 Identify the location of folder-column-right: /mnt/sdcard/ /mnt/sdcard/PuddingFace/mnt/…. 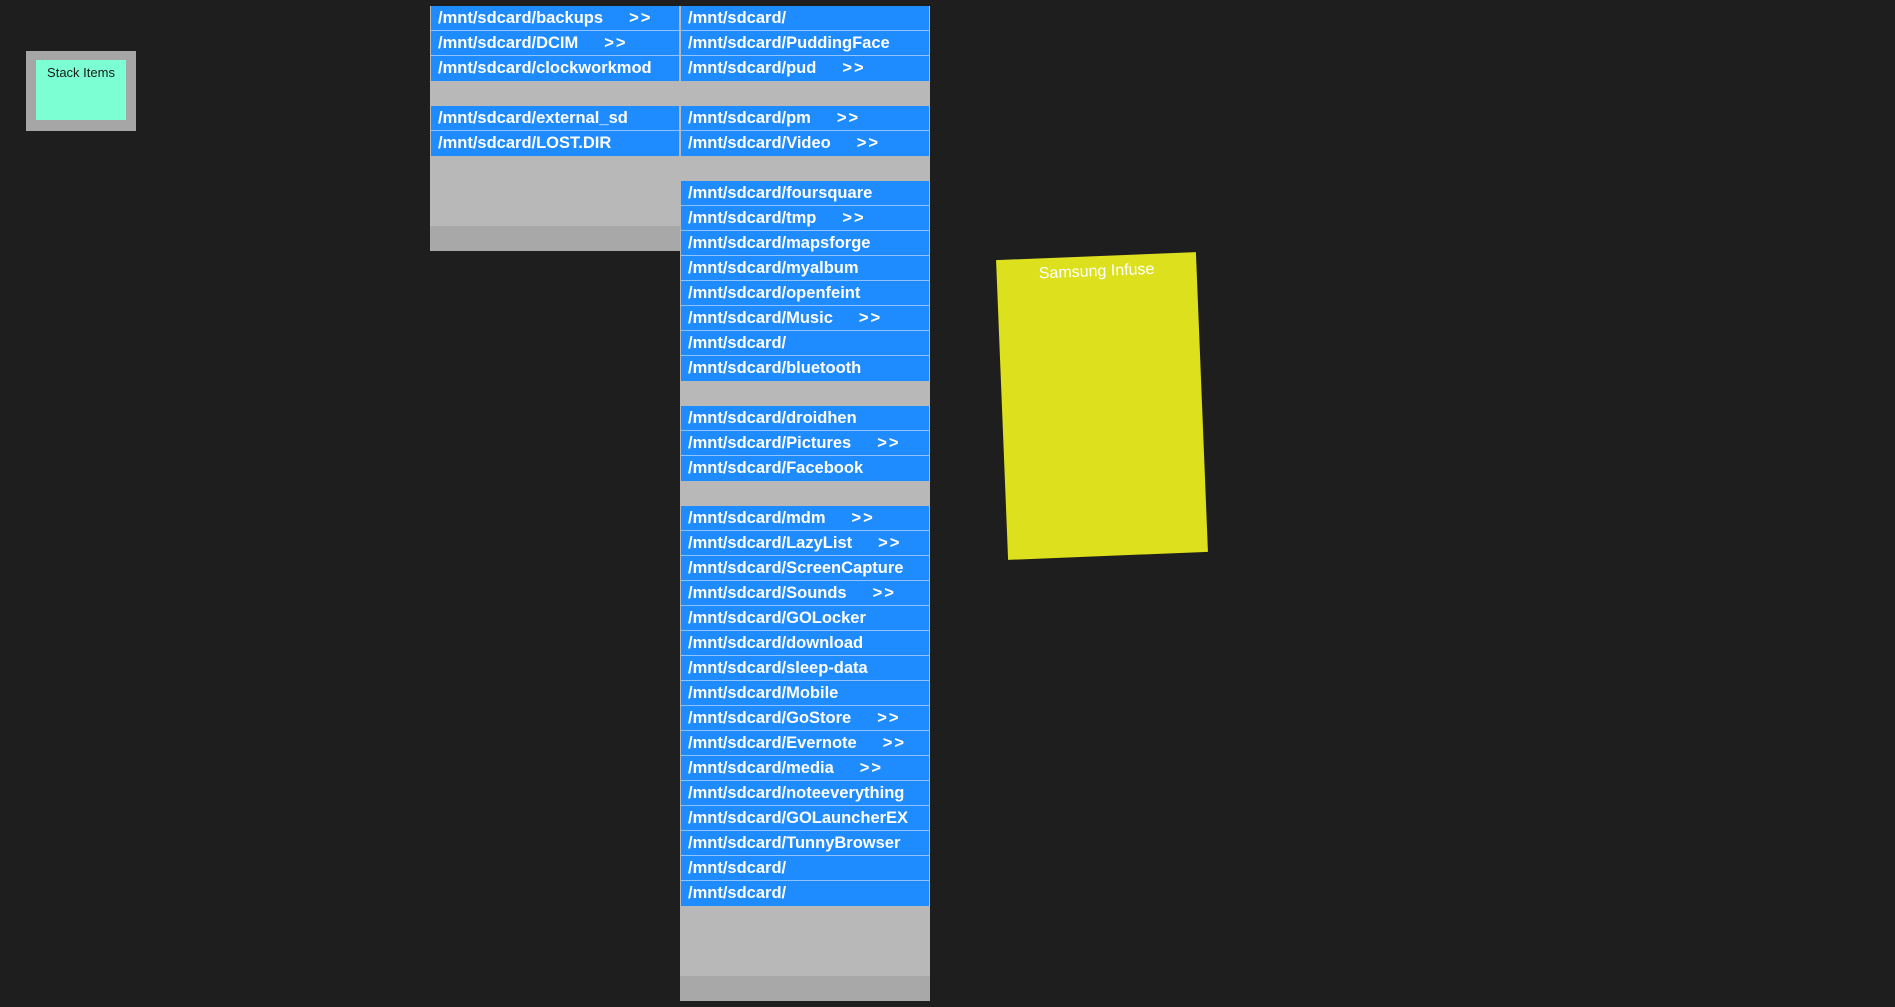
(805, 503).